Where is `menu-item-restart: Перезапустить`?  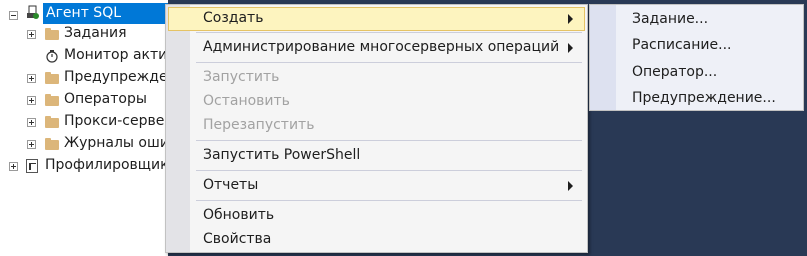
menu-item-restart: Перезапустить is located at coordinates (376, 126).